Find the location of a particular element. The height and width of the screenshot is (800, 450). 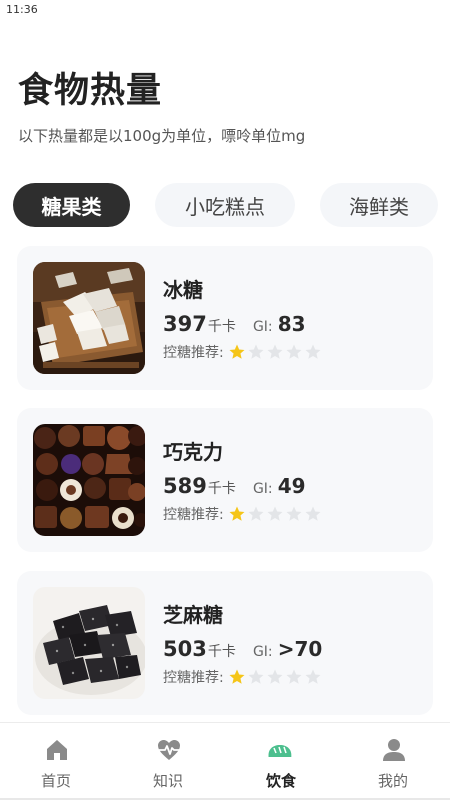

nav-item-profile: 我的 is located at coordinates (393, 761).